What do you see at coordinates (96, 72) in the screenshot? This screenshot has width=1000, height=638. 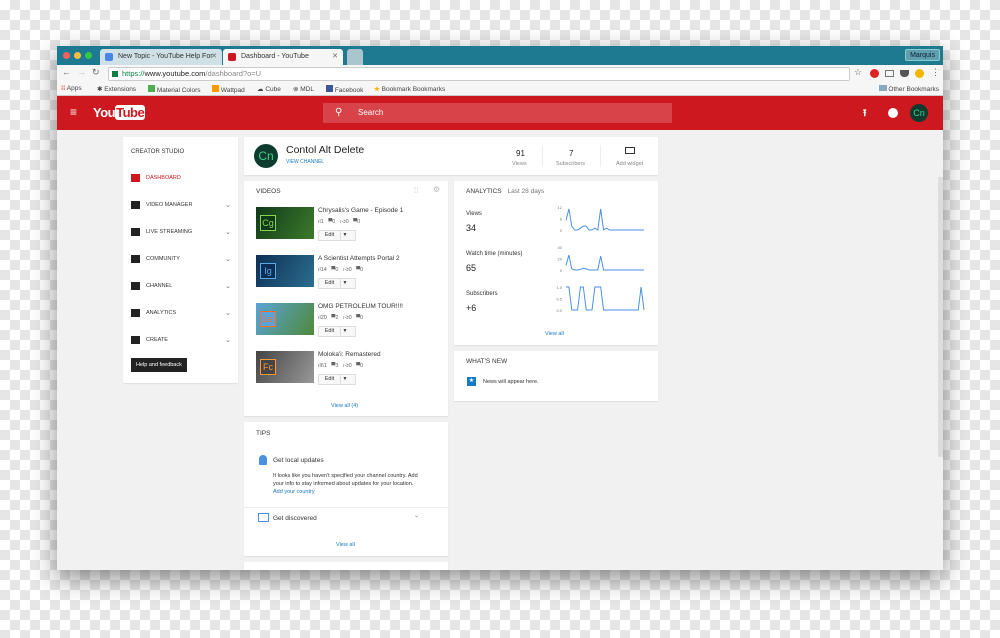 I see `reload-icon: ↻` at bounding box center [96, 72].